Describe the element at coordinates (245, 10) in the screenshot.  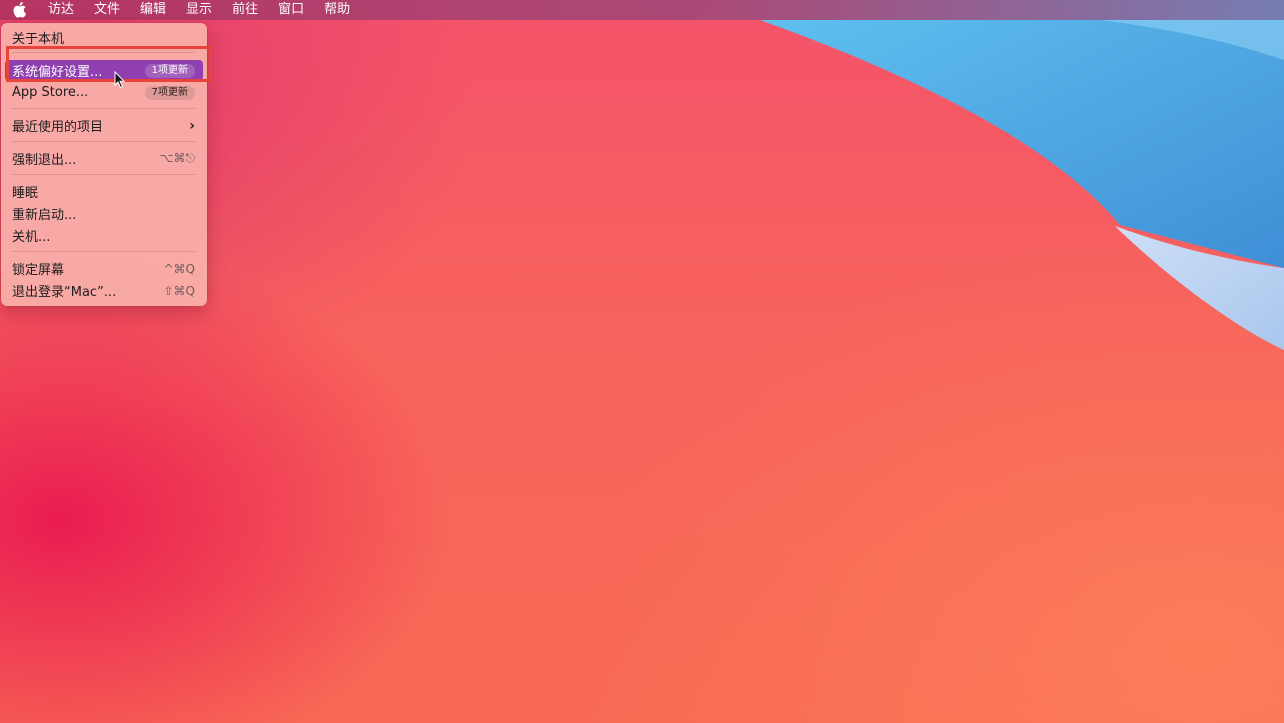
I see `menubar-item-go: 前往` at that location.